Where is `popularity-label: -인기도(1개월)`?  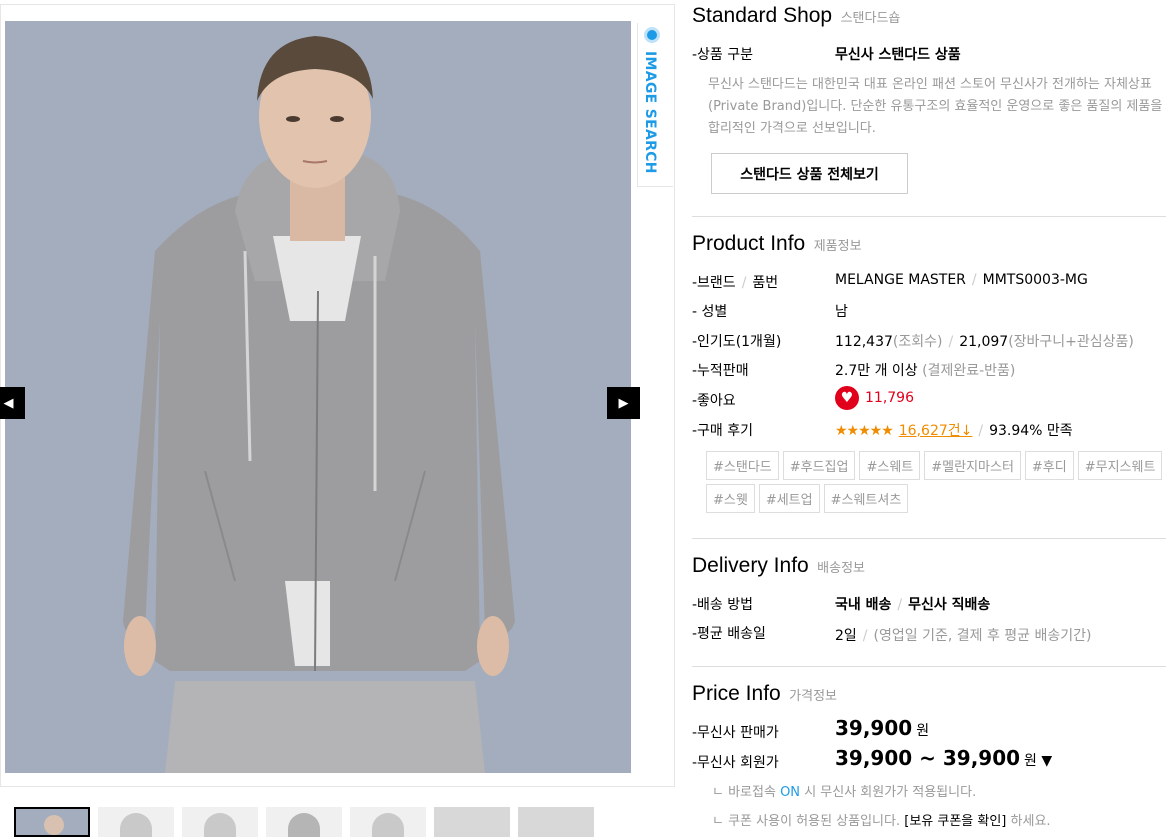
popularity-label: -인기도(1개월) is located at coordinates (737, 342).